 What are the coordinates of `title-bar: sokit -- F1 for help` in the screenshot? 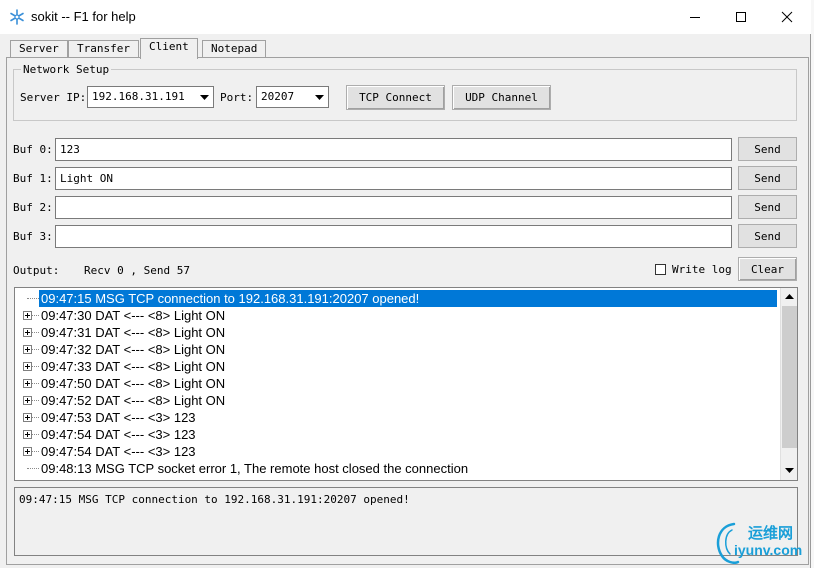 It's located at (405, 17).